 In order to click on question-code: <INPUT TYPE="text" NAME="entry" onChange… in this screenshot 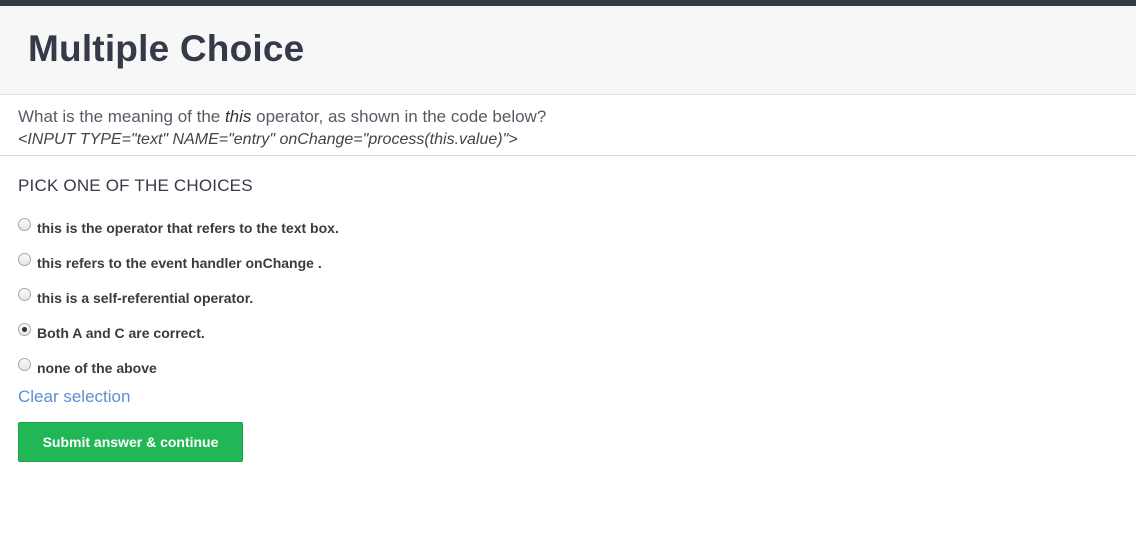, I will do `click(268, 139)`.